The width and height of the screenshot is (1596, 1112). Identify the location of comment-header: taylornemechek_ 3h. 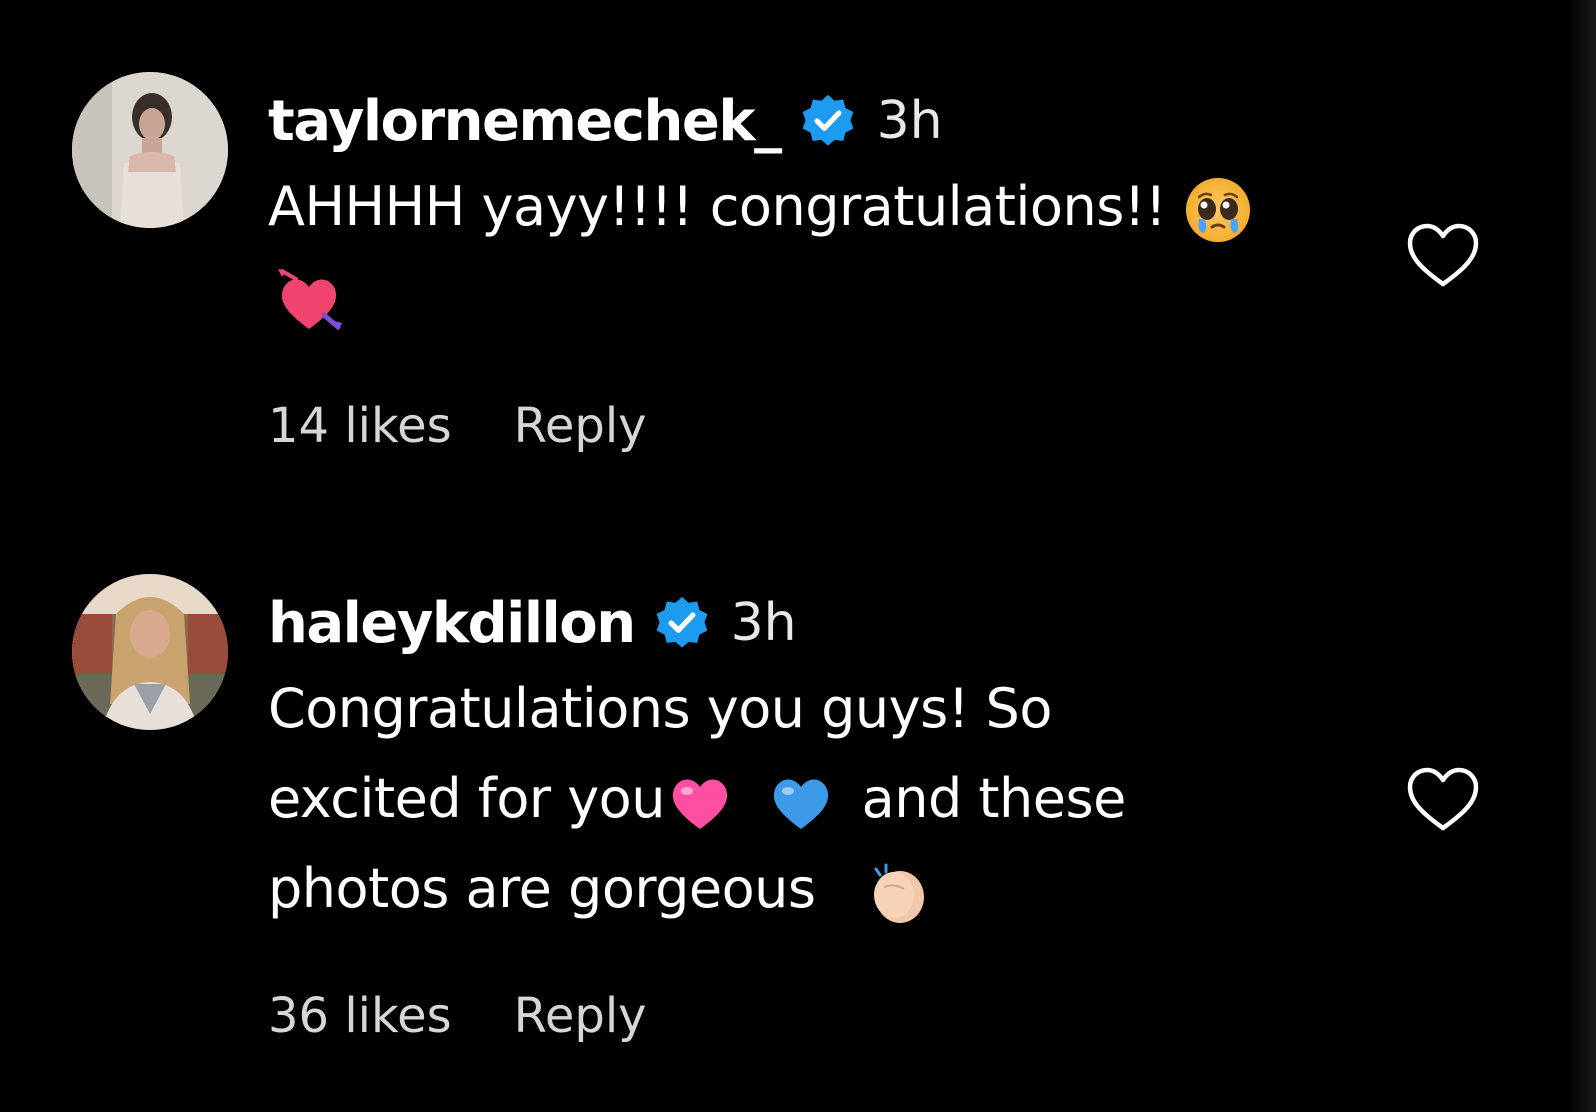
(823, 121).